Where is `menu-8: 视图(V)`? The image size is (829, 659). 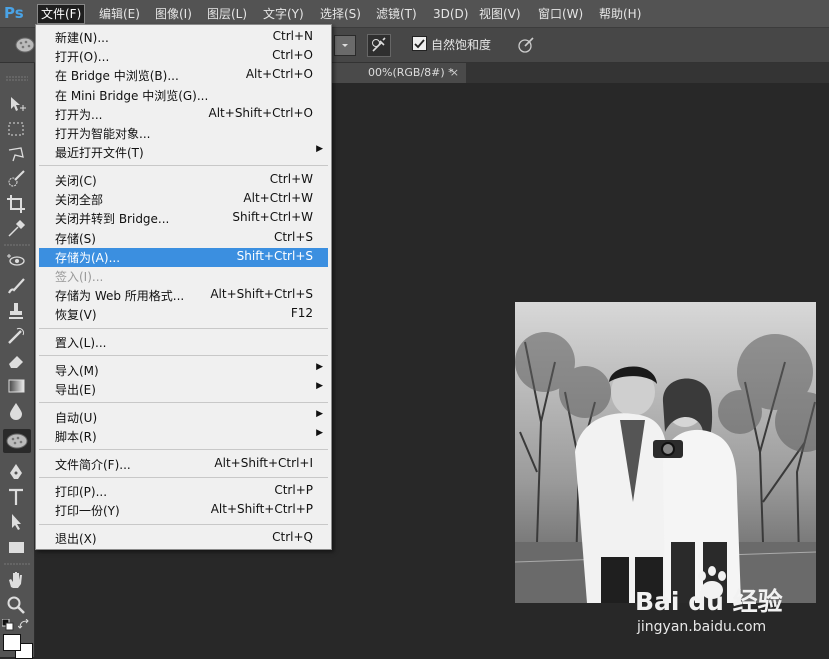
menu-8: 视图(V) is located at coordinates (500, 14).